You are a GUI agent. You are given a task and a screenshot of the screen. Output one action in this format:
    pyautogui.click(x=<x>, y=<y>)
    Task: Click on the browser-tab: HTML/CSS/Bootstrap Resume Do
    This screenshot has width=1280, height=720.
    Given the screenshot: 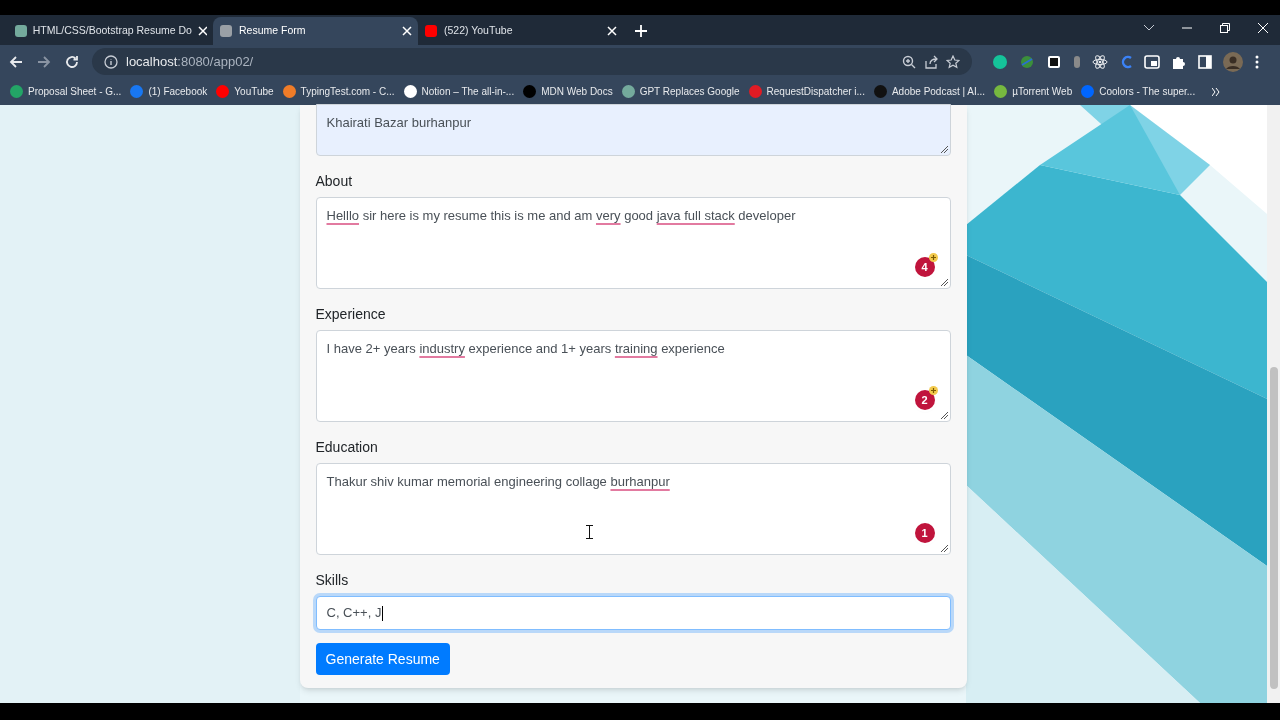 What is the action you would take?
    pyautogui.click(x=110, y=31)
    